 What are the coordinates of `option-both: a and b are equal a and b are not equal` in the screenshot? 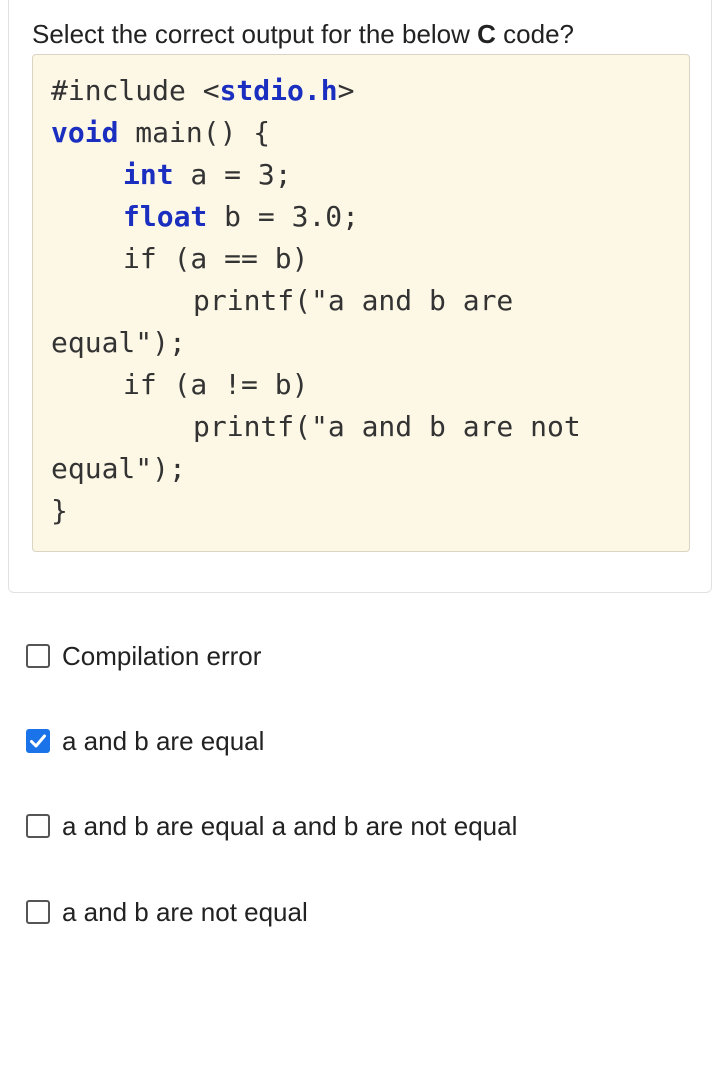 It's located at (271, 826).